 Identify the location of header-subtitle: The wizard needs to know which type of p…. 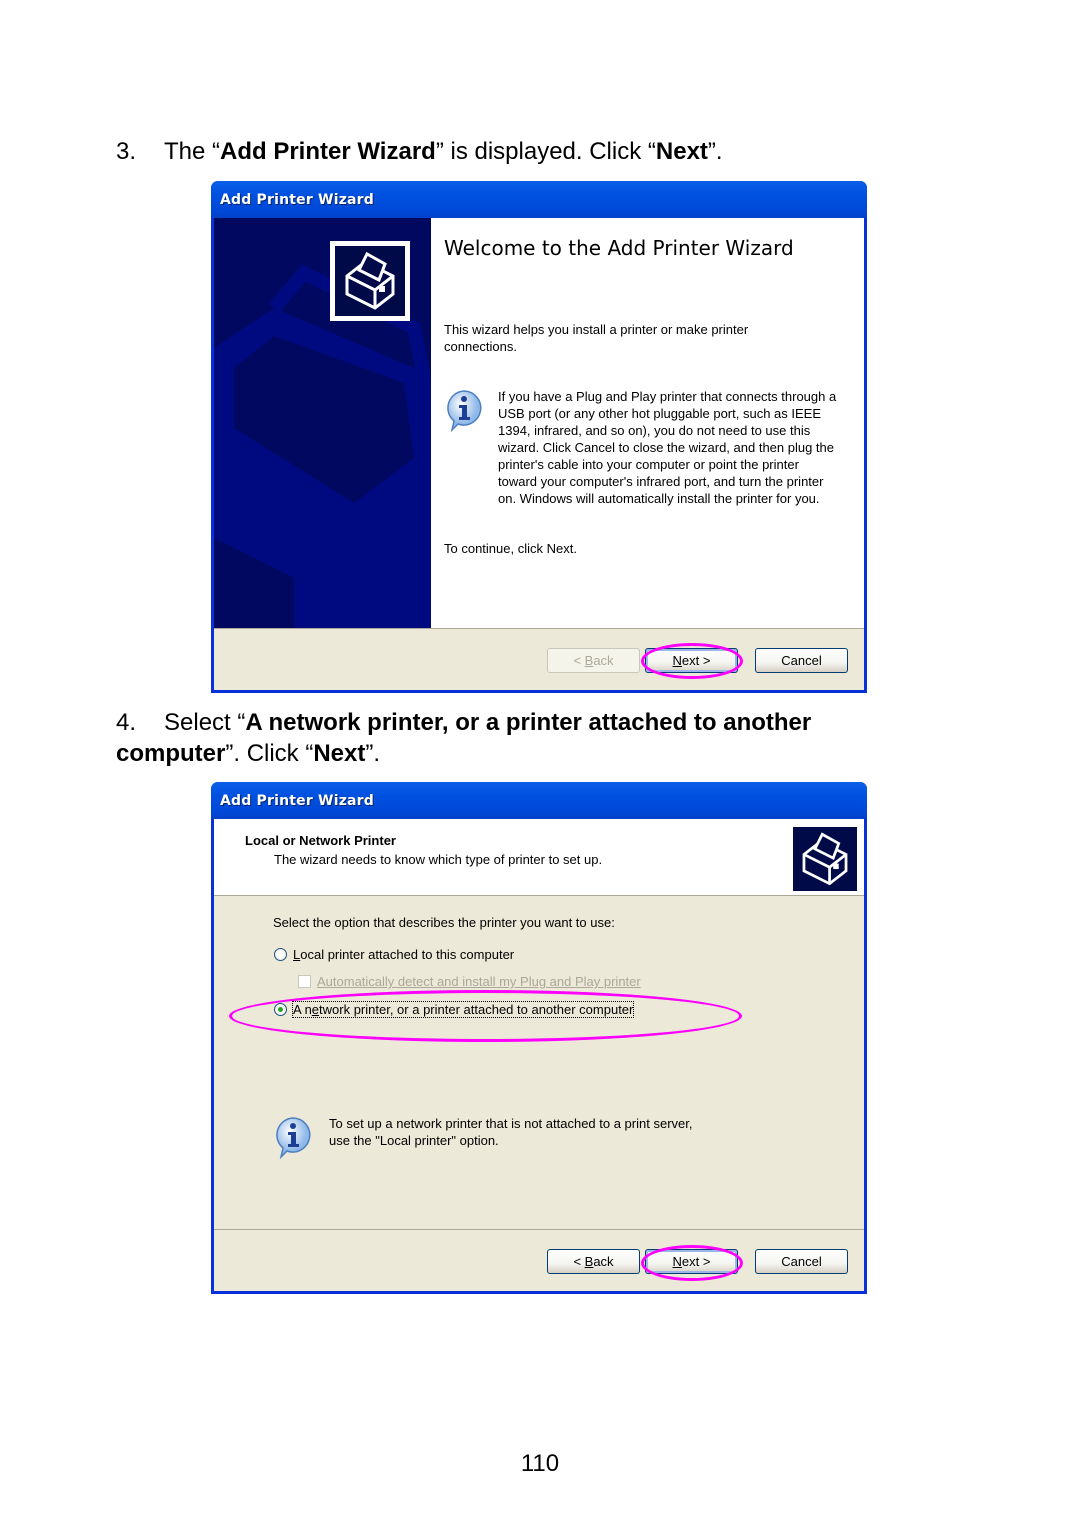
(438, 859).